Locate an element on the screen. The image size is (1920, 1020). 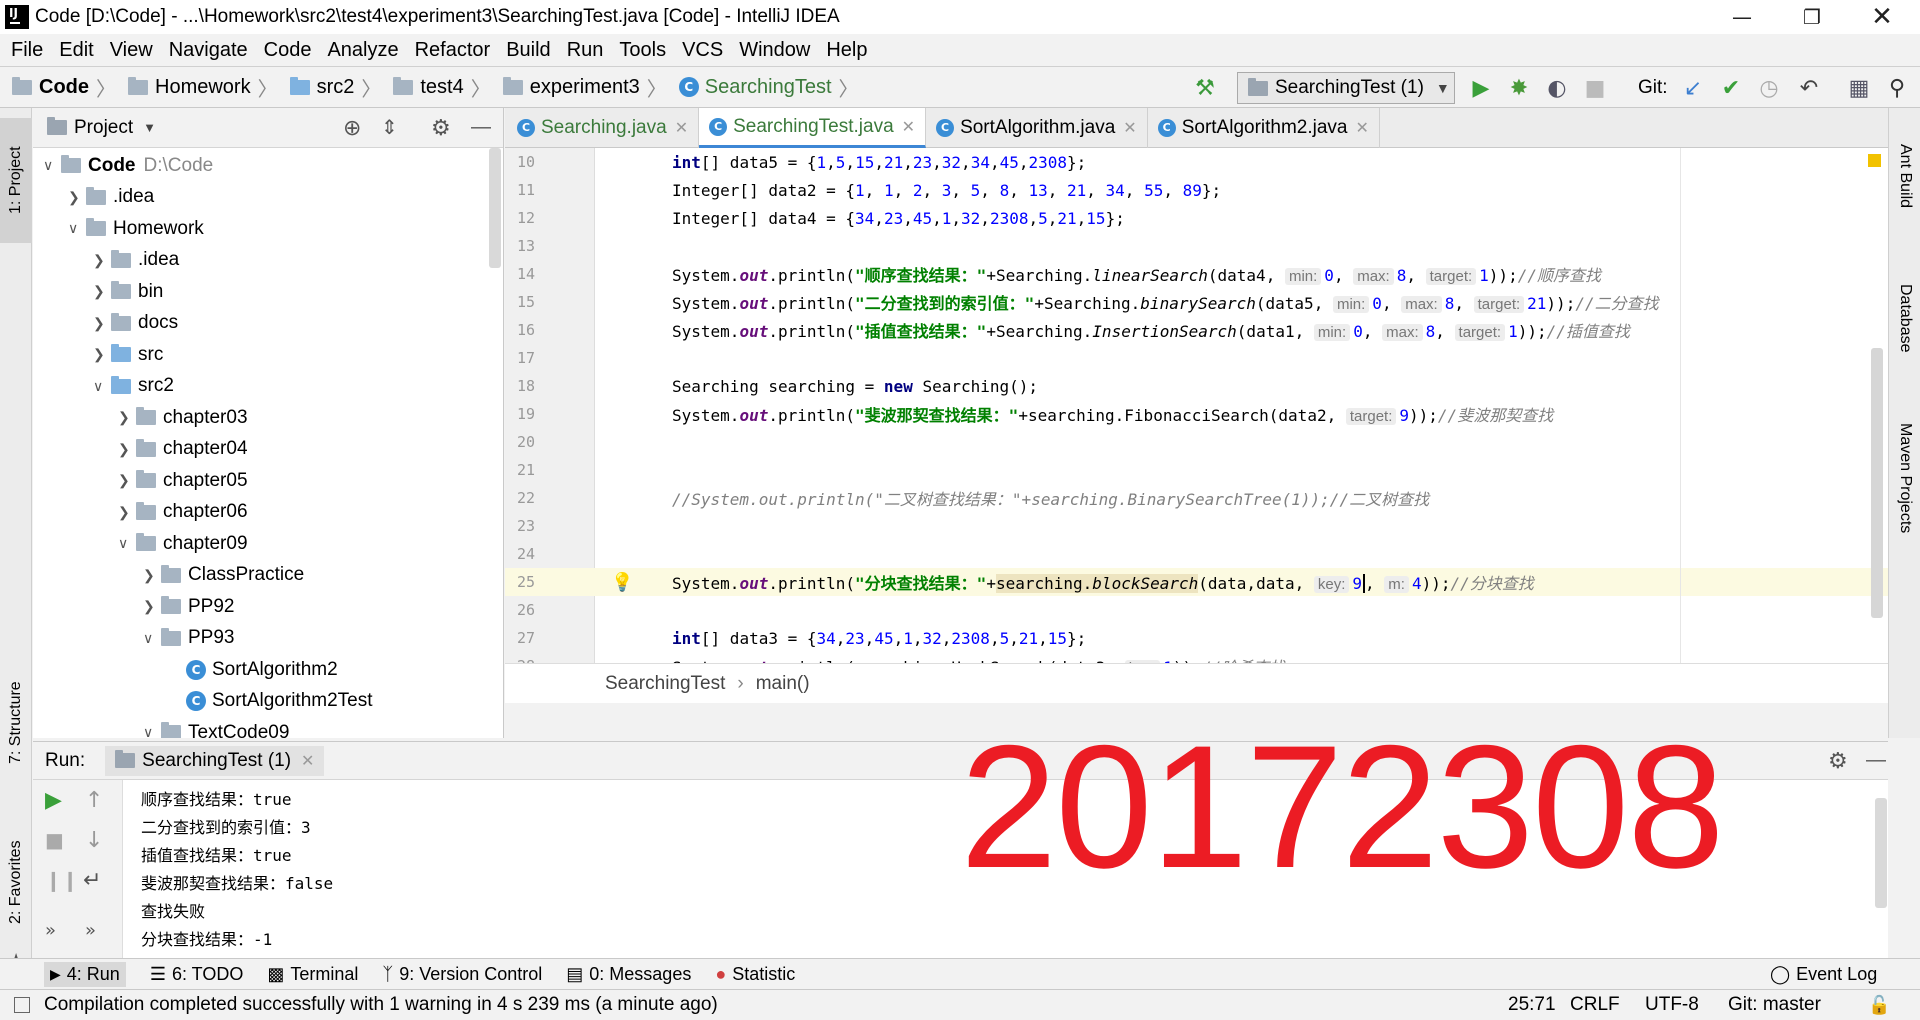
tree-item: ❯ src is located at coordinates (128, 354).